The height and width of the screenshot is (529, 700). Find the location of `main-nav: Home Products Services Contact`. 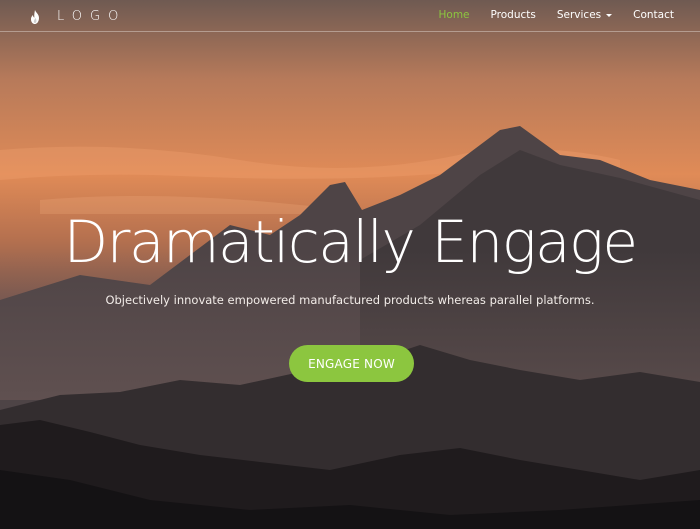

main-nav: Home Products Services Contact is located at coordinates (546, 15).